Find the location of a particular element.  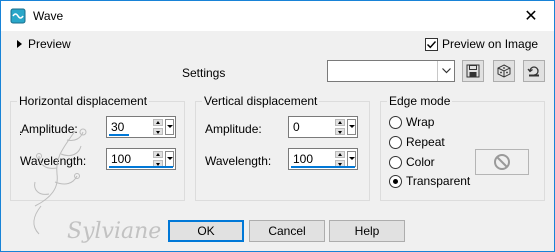

radio-wrap: Wrap is located at coordinates (411, 122).